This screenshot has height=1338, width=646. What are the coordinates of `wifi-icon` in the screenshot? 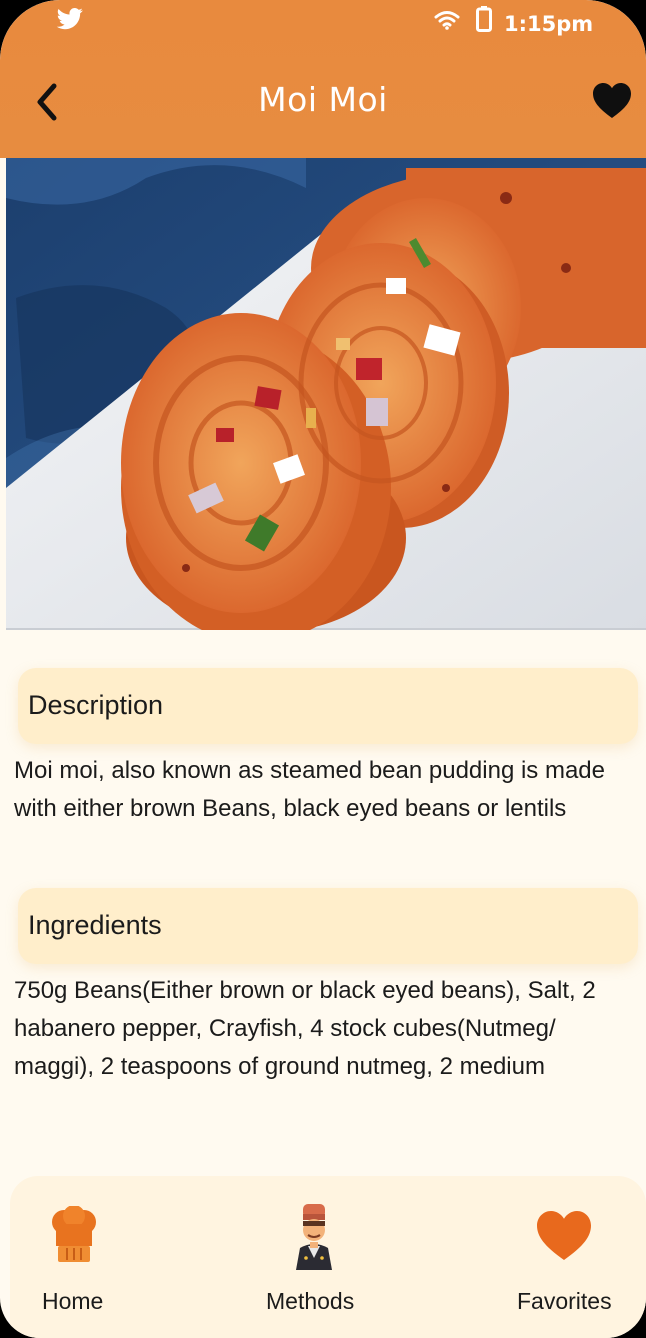 It's located at (447, 20).